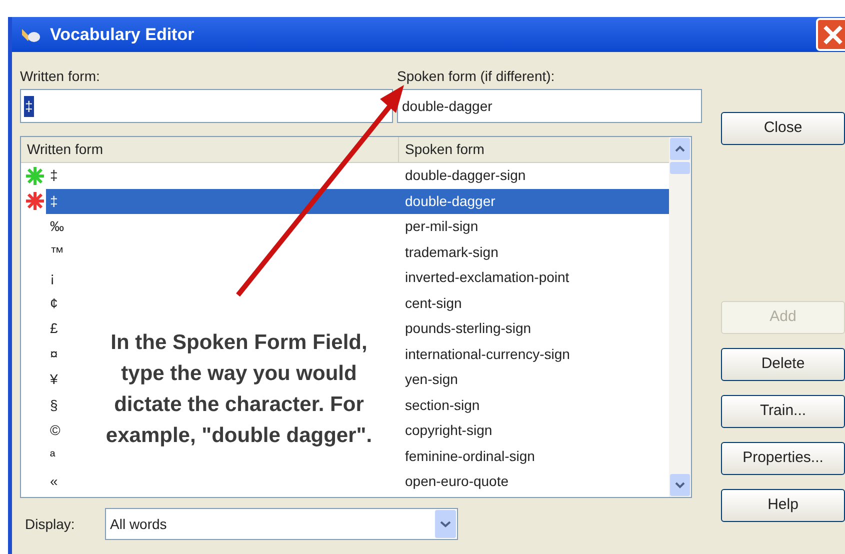 Image resolution: width=845 pixels, height=554 pixels. I want to click on written-form-field: ‡, so click(206, 106).